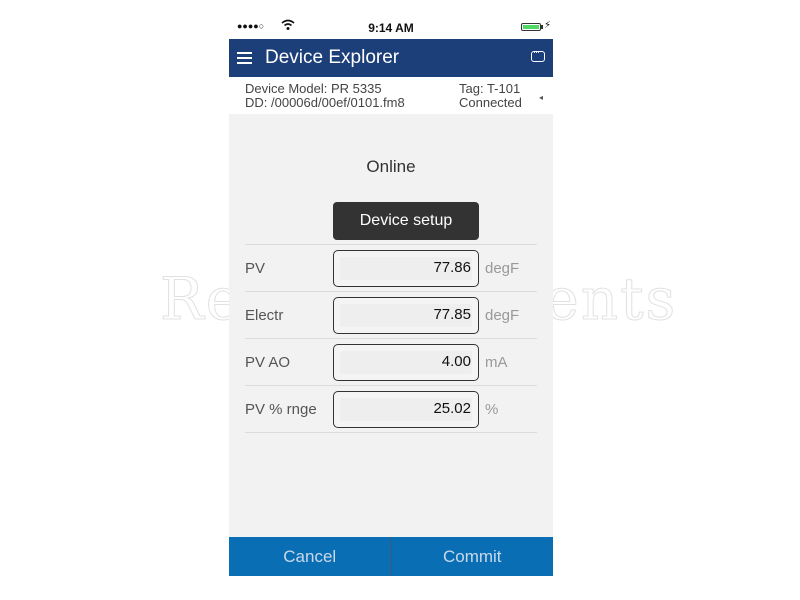 Image resolution: width=800 pixels, height=600 pixels. I want to click on device-dd-path: DD: /00006d/00ef/0101.fm8, so click(325, 102).